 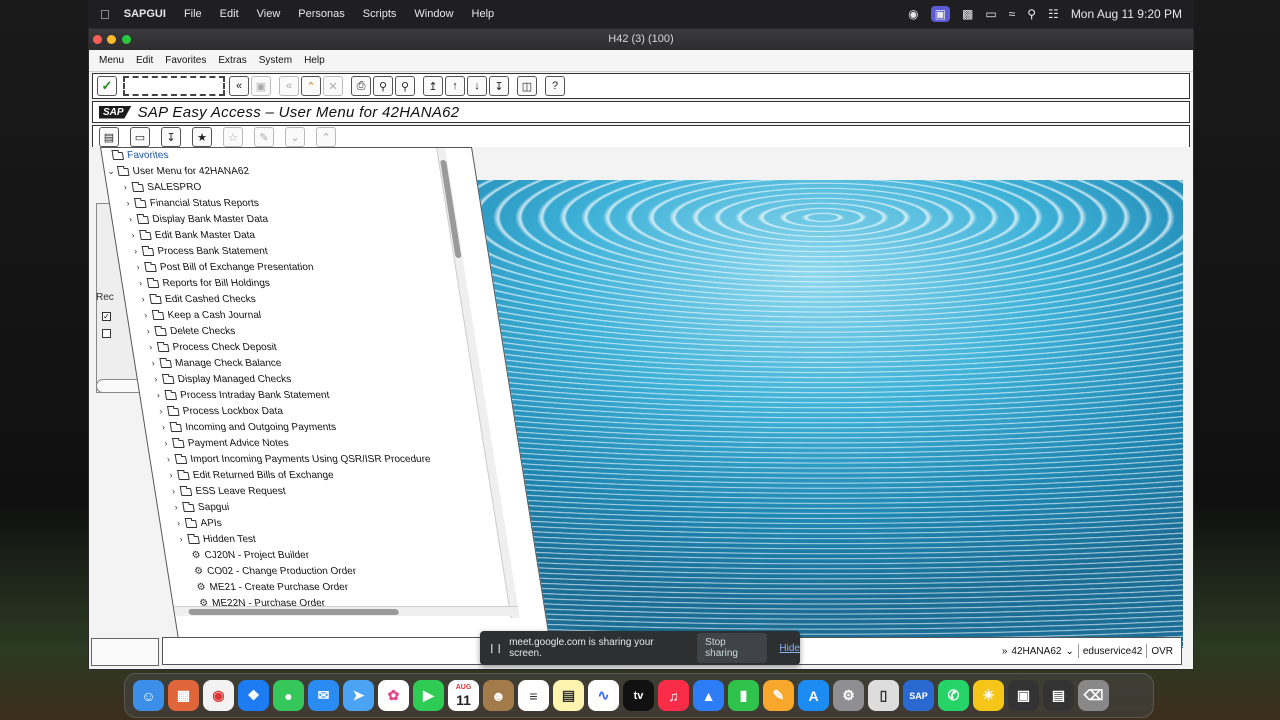 What do you see at coordinates (732, 648) in the screenshot?
I see `stop-sharing-button: Stop sharing` at bounding box center [732, 648].